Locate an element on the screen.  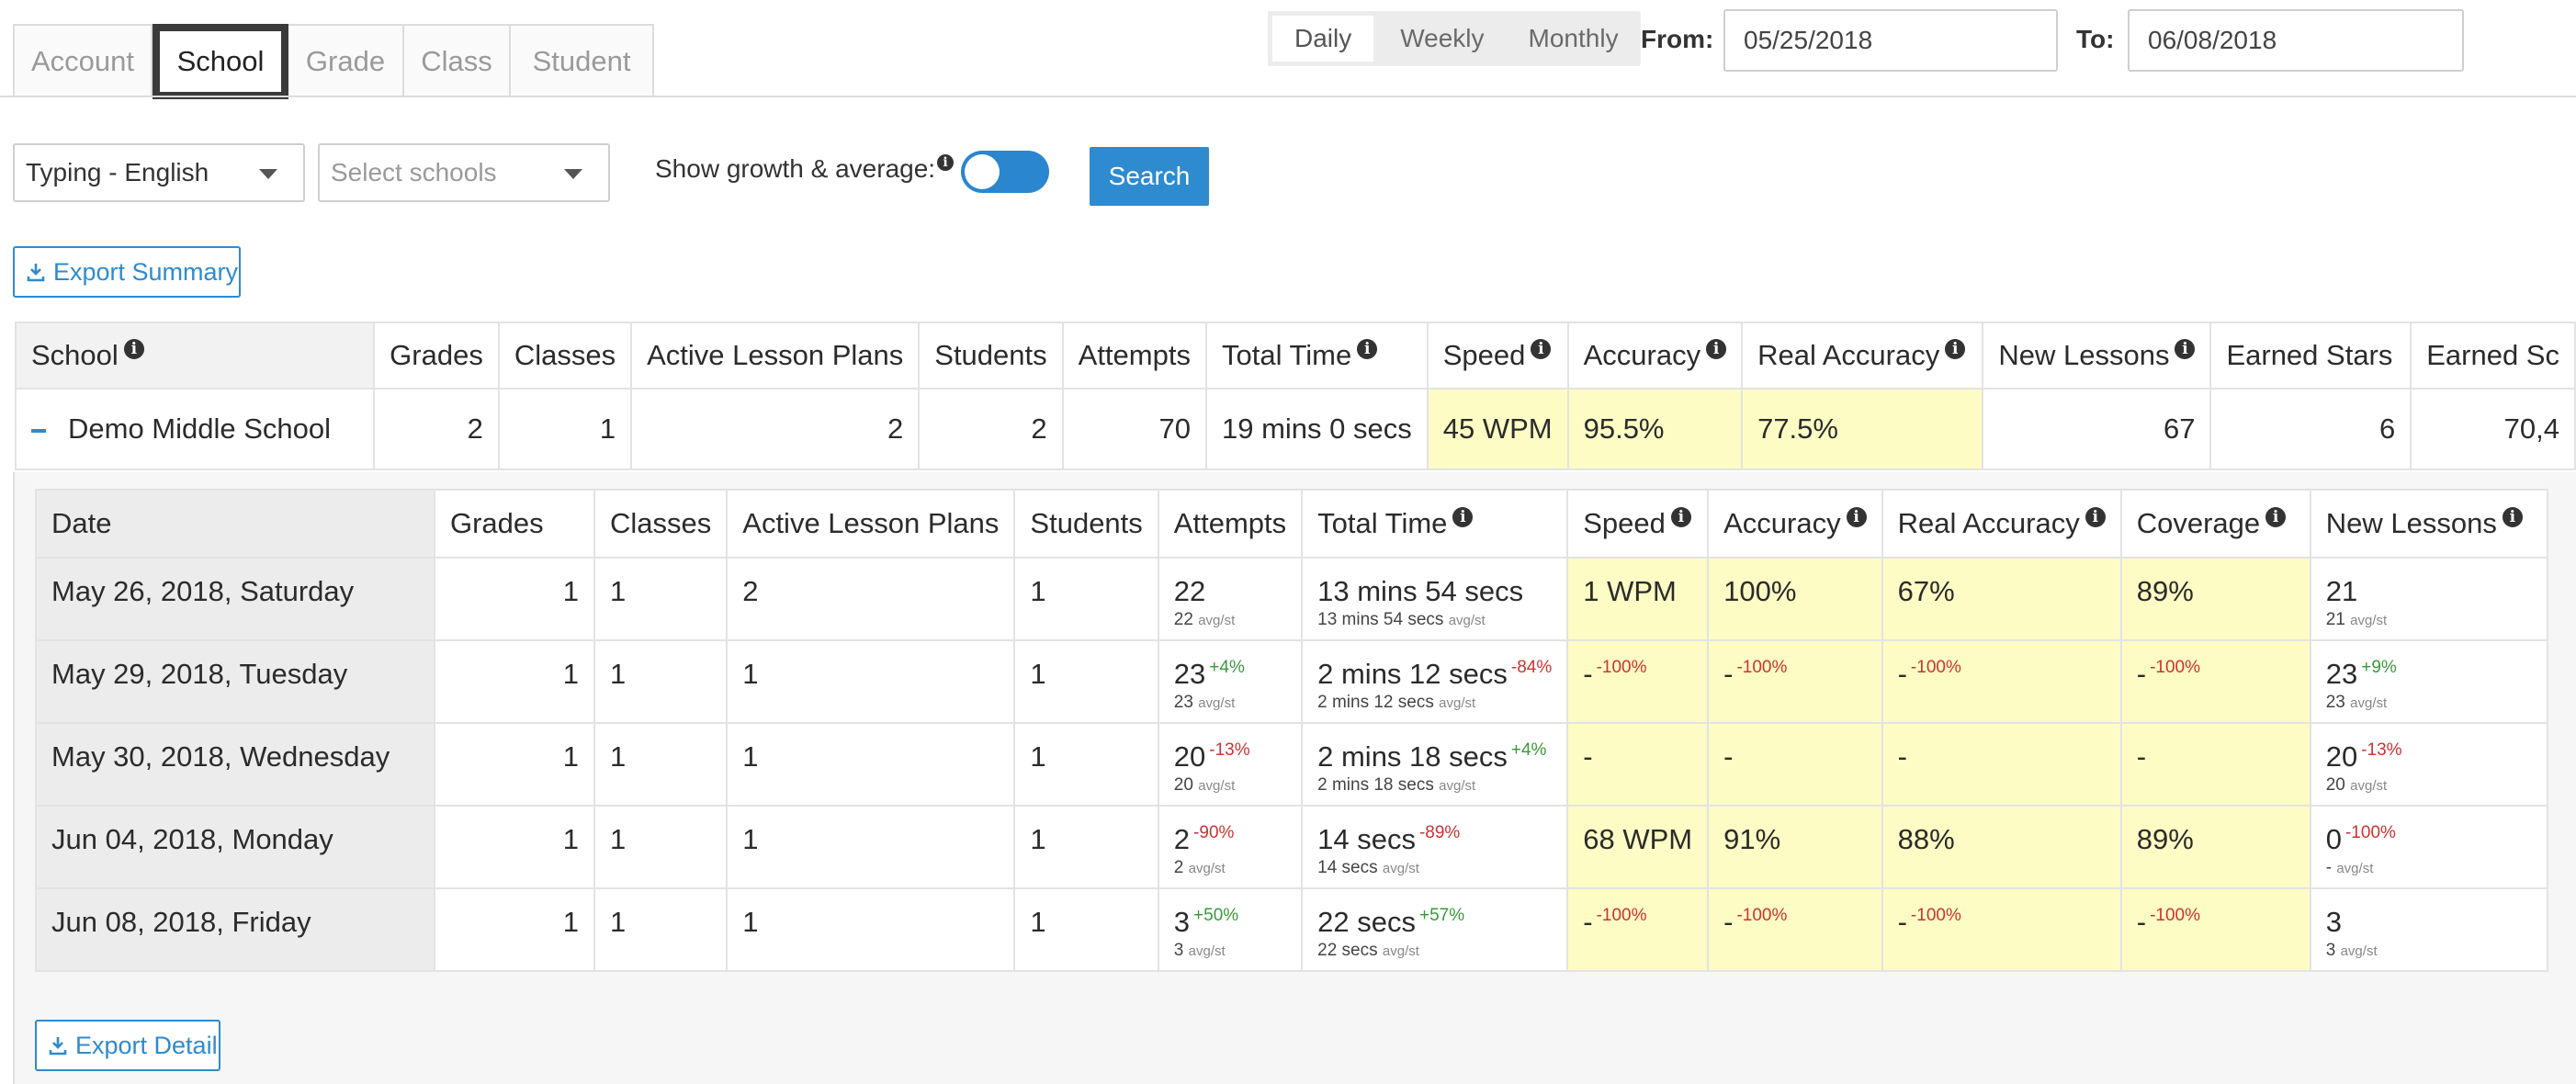
col-attempts: Attempts is located at coordinates (1134, 356).